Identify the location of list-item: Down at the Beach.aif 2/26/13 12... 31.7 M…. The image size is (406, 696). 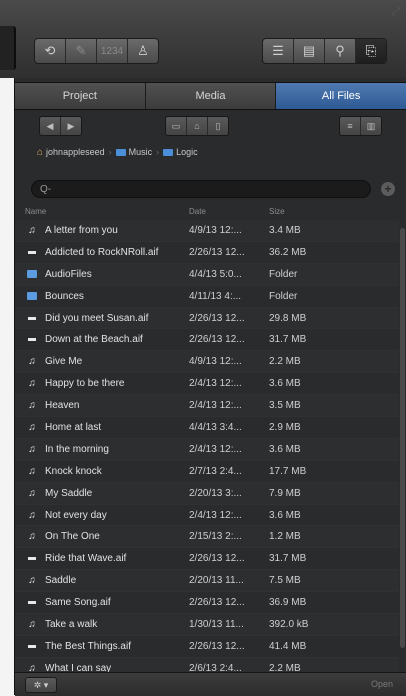
(207, 340).